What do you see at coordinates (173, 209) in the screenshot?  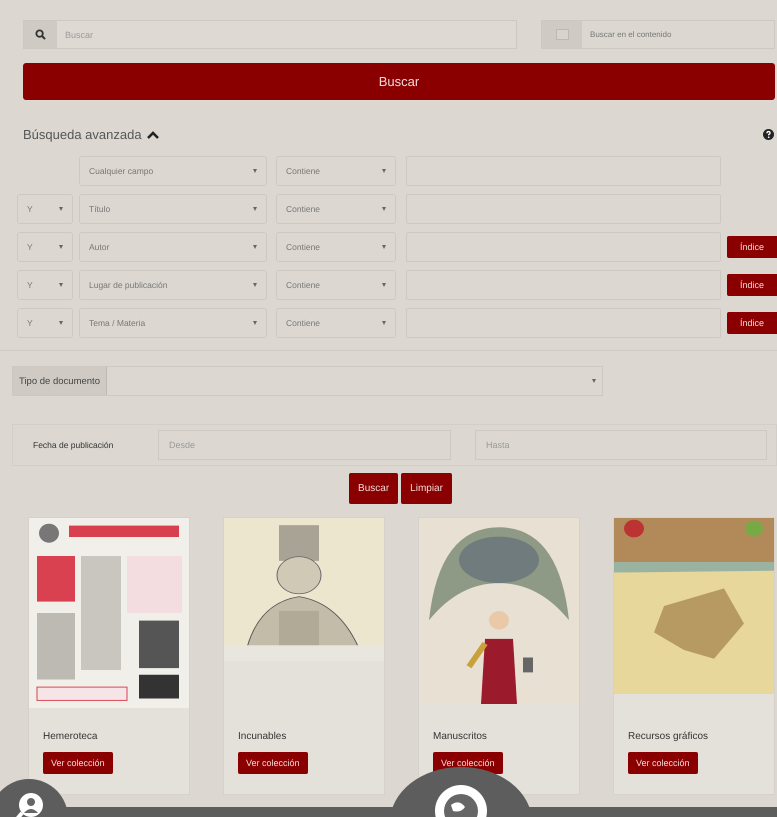 I see `field-select: Título` at bounding box center [173, 209].